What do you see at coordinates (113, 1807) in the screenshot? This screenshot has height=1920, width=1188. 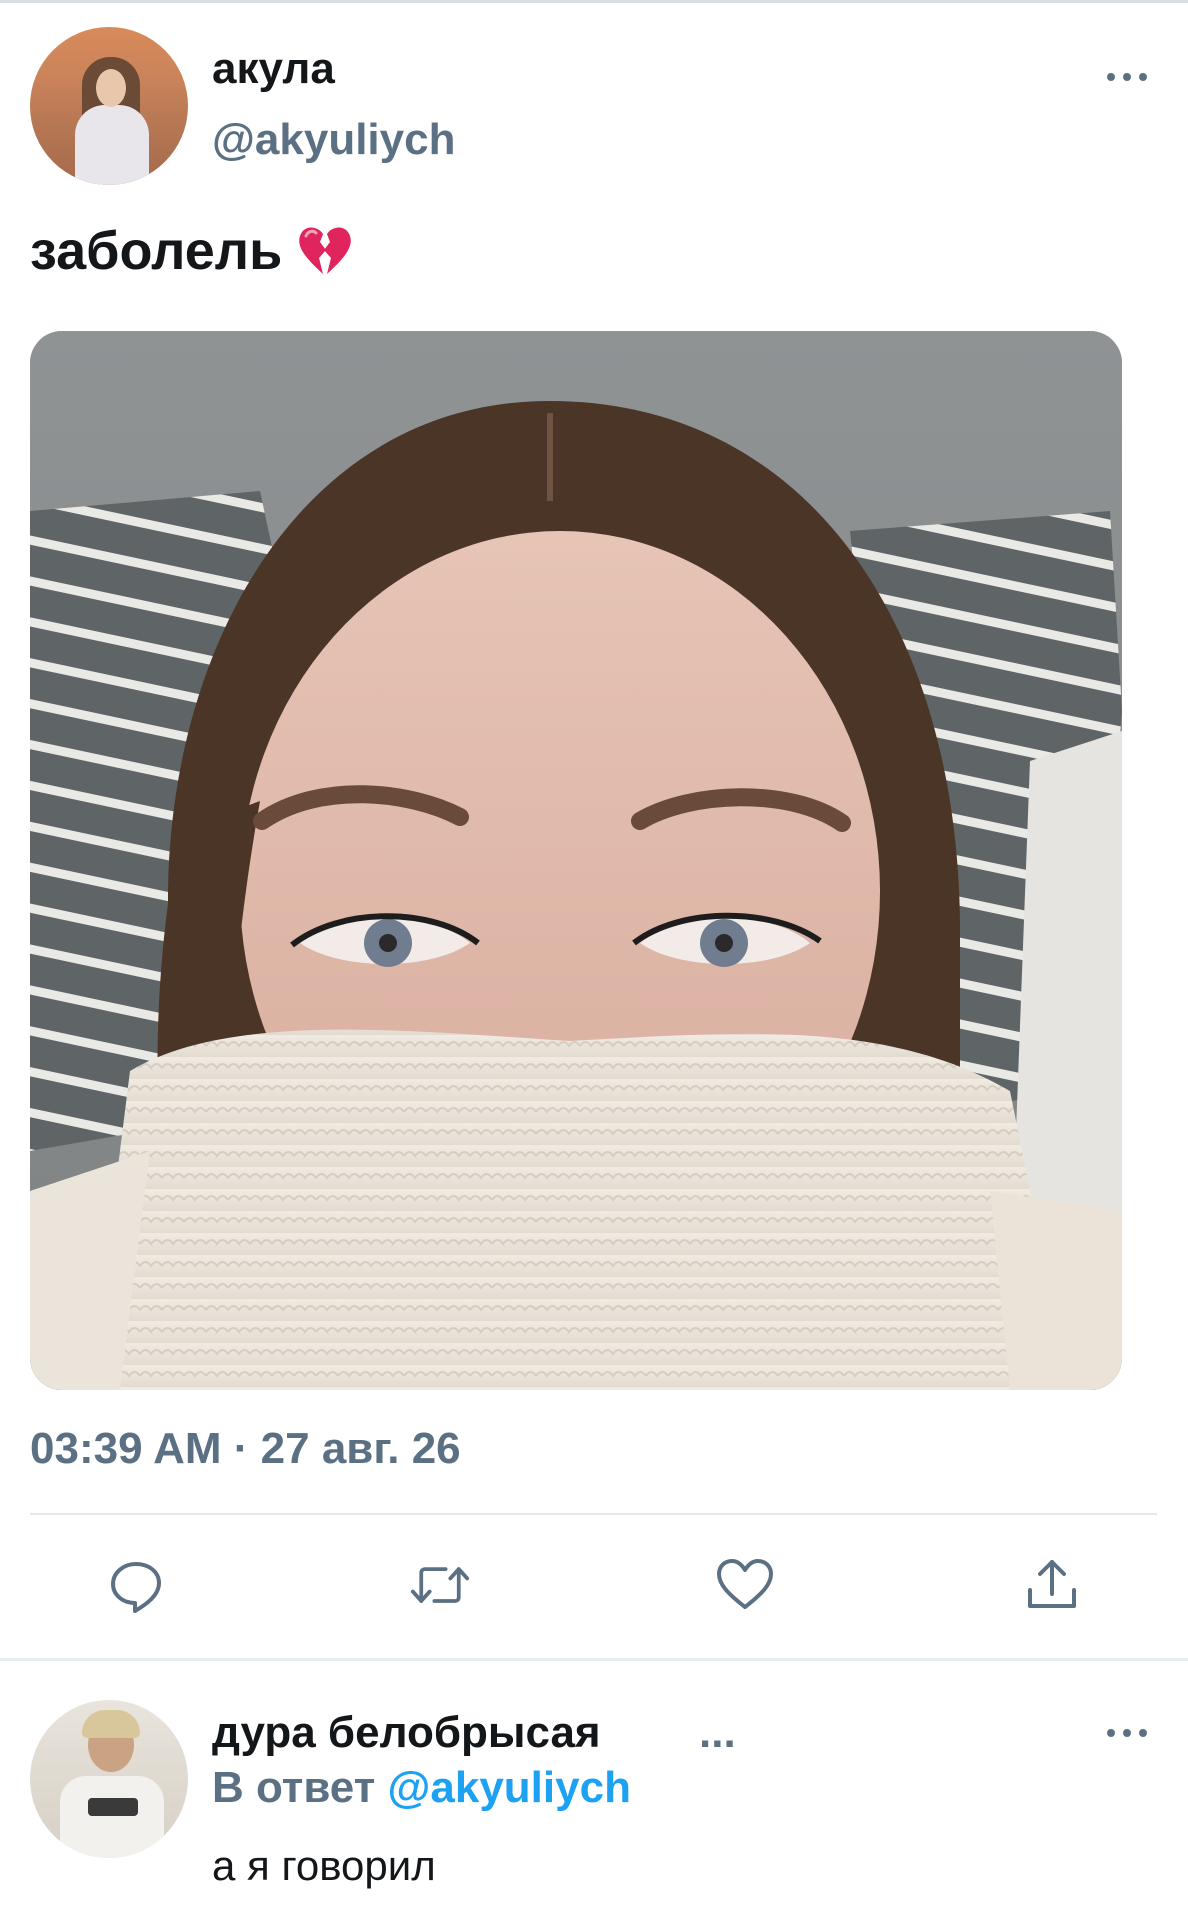 I see `avatar-shirt-print` at bounding box center [113, 1807].